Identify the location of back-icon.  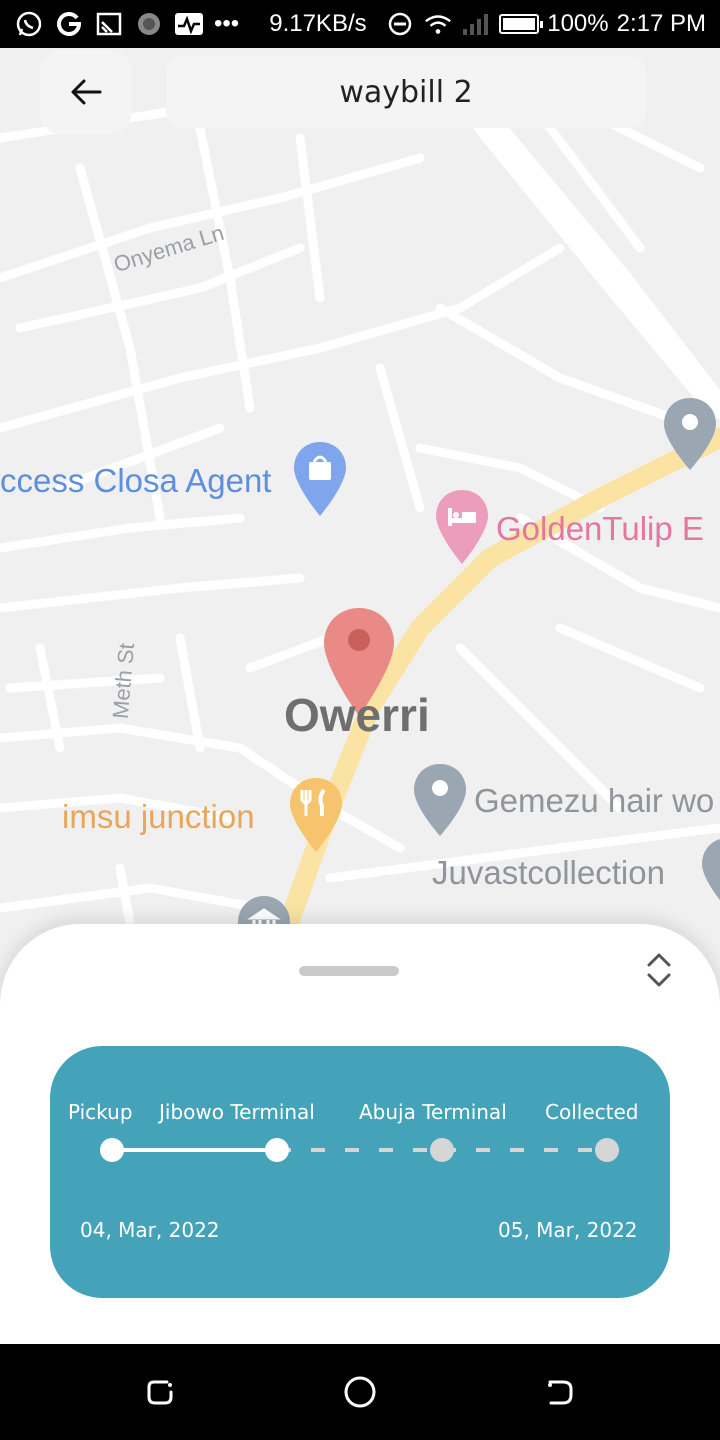
(560, 1392).